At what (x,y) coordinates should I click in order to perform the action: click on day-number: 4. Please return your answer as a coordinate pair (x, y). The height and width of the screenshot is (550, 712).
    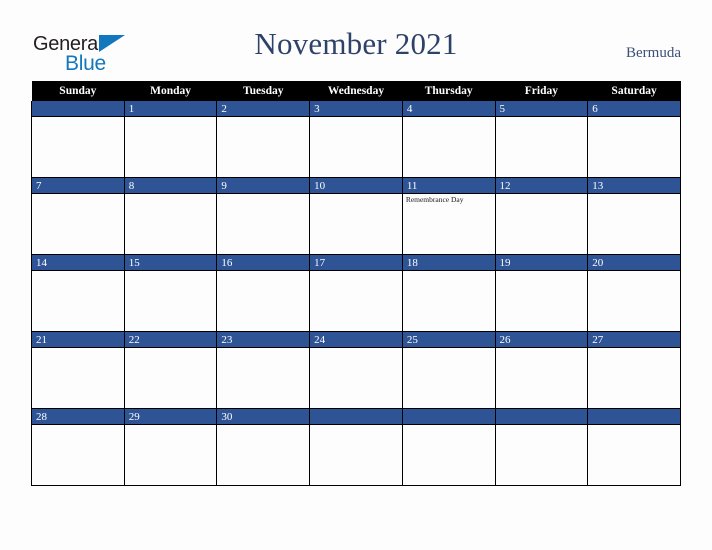
    Looking at the image, I should click on (448, 109).